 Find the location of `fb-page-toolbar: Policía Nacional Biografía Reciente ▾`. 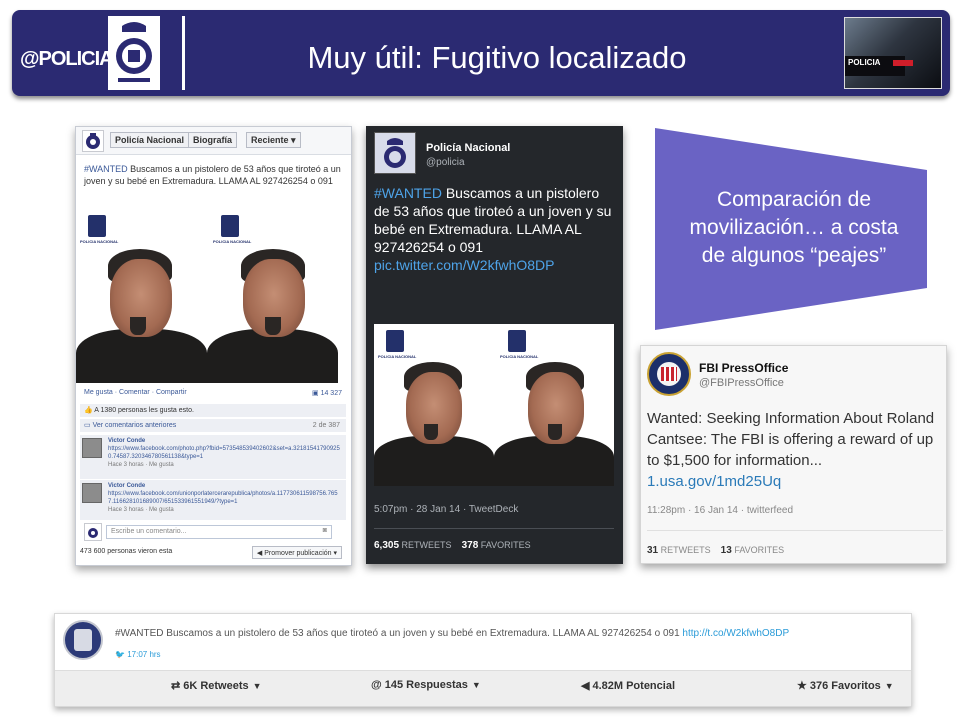

fb-page-toolbar: Policía Nacional Biografía Reciente ▾ is located at coordinates (213, 141).